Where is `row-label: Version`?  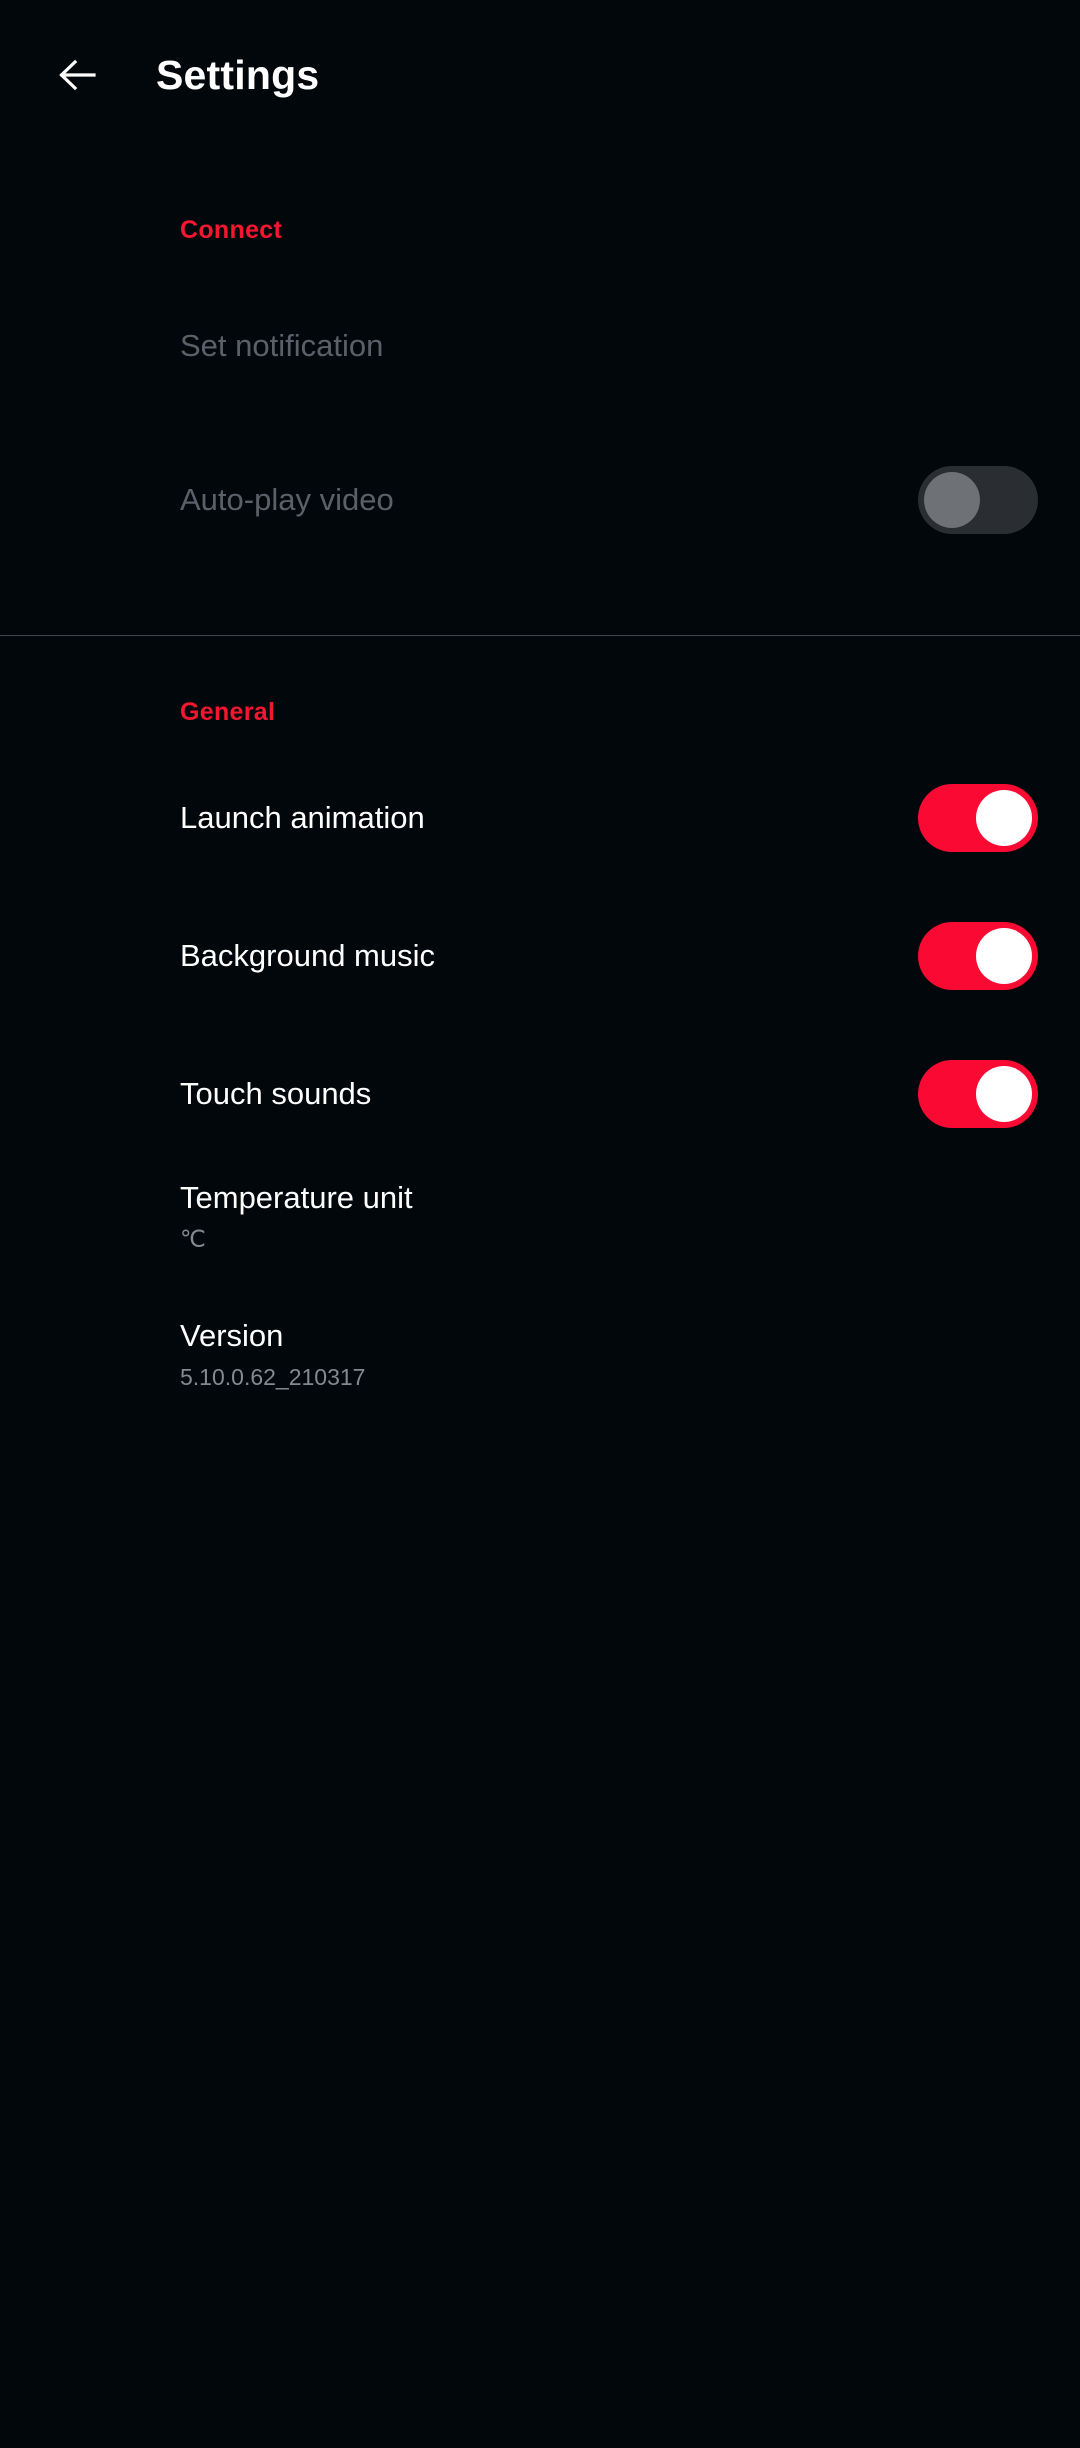 row-label: Version is located at coordinates (232, 1335).